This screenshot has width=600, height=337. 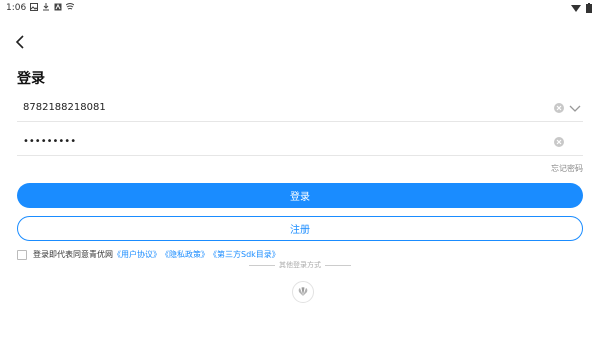 I want to click on image-icon, so click(x=34, y=7).